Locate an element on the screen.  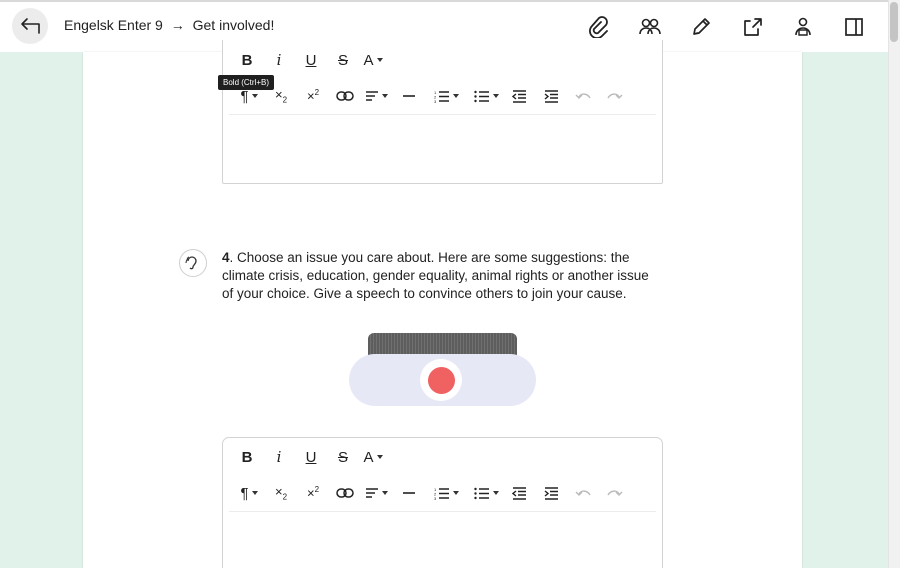
group-icon is located at coordinates (650, 27).